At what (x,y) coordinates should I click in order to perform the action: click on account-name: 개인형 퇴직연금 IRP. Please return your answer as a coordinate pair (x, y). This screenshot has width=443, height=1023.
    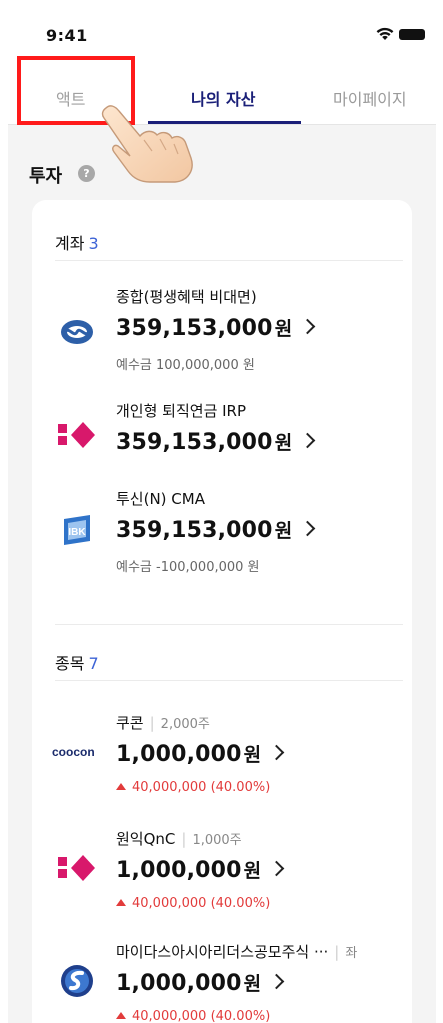
    Looking at the image, I should click on (181, 411).